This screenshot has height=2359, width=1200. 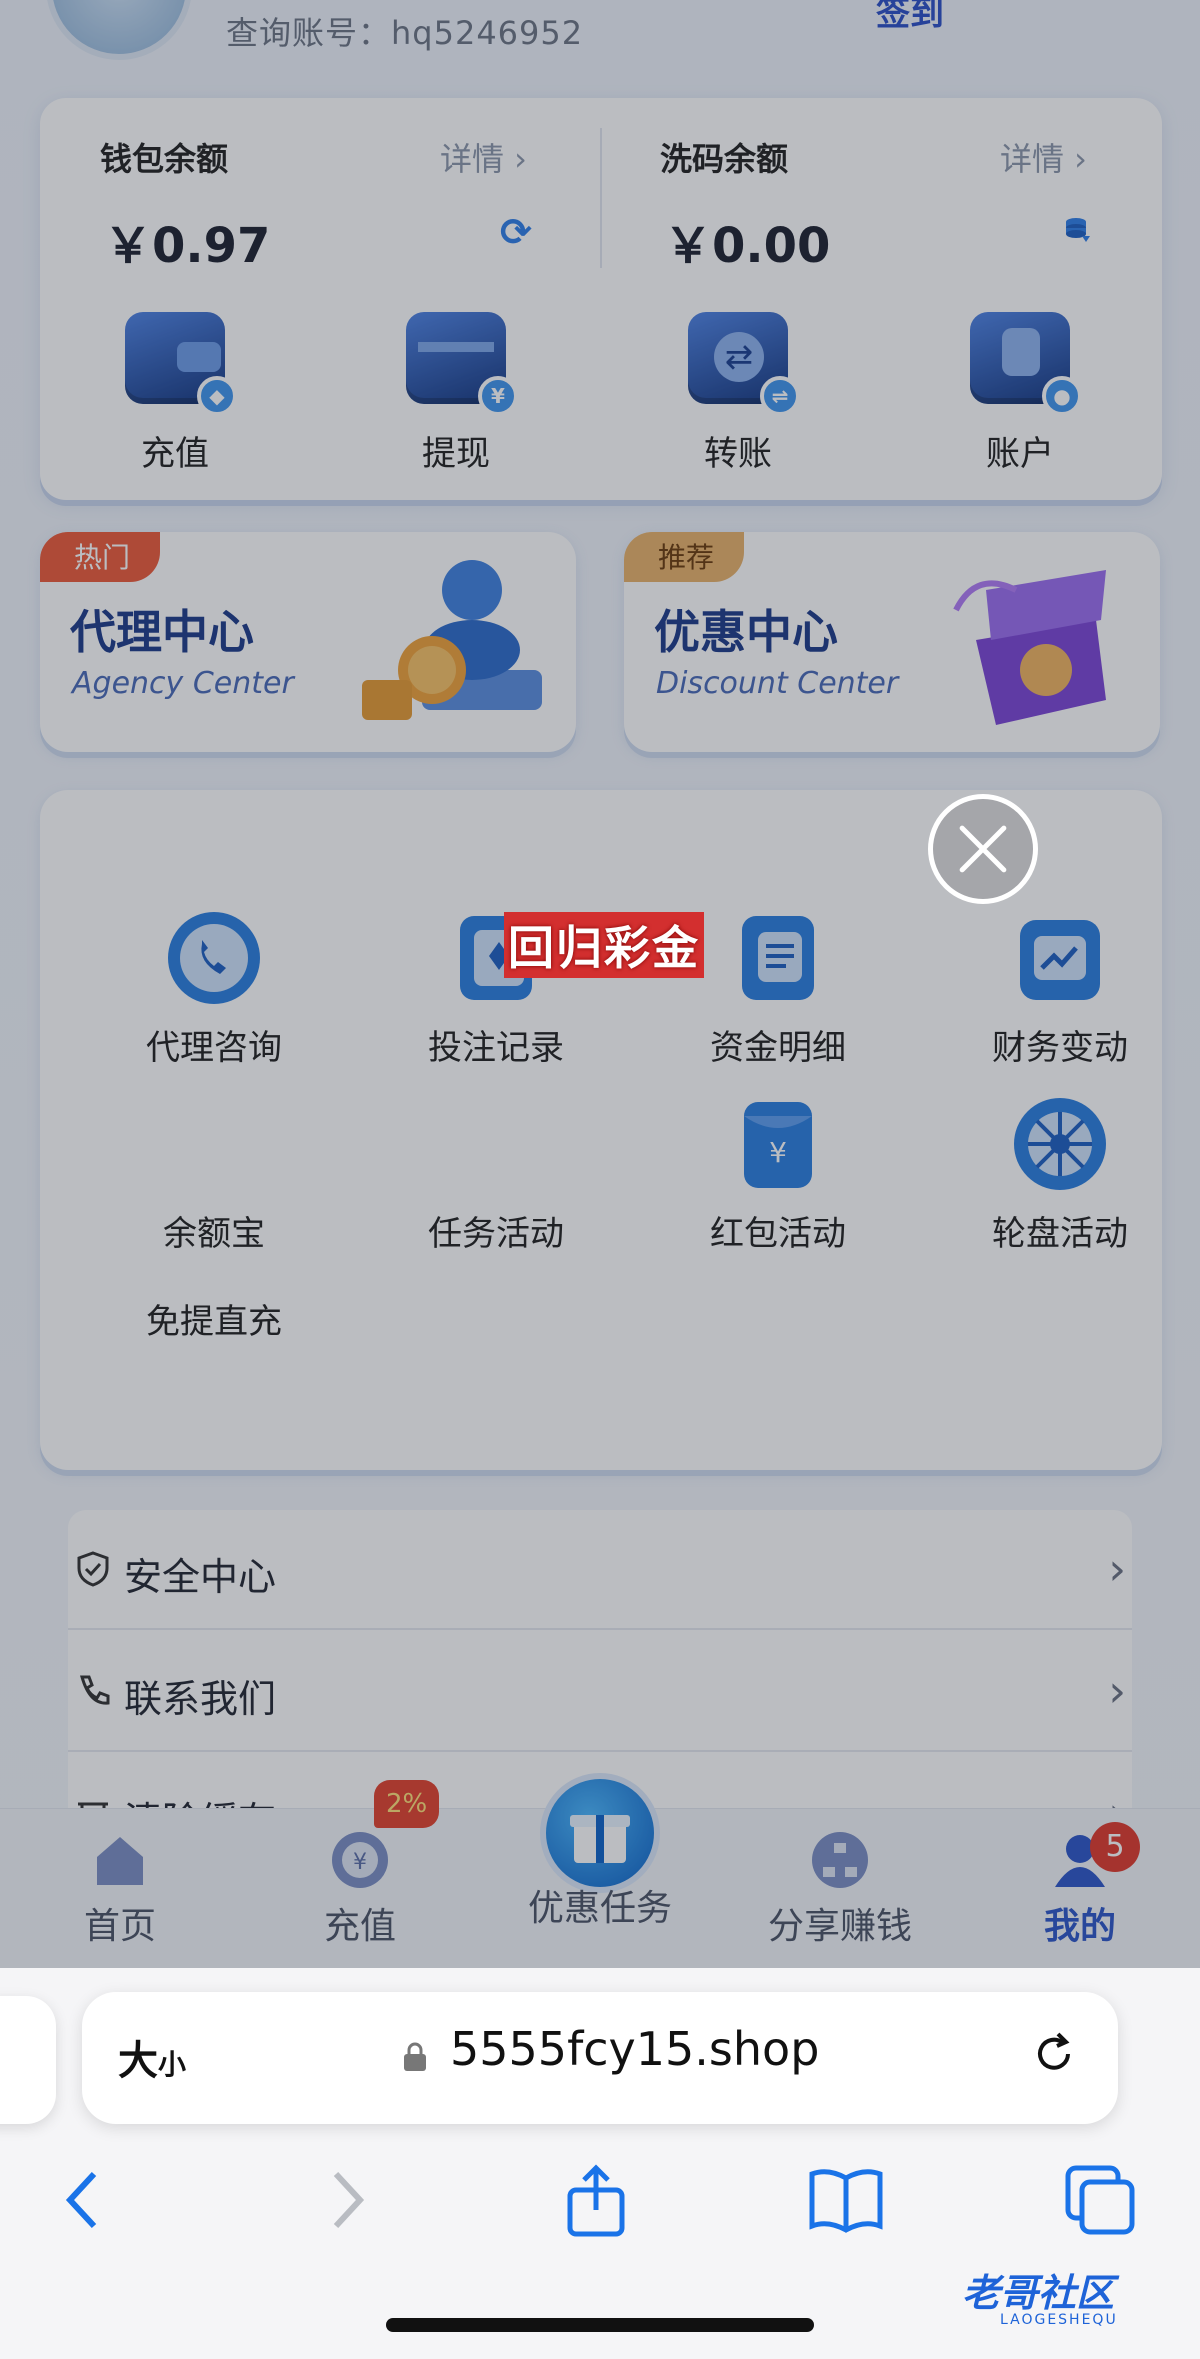 What do you see at coordinates (346, 2200) in the screenshot?
I see `forward-icon` at bounding box center [346, 2200].